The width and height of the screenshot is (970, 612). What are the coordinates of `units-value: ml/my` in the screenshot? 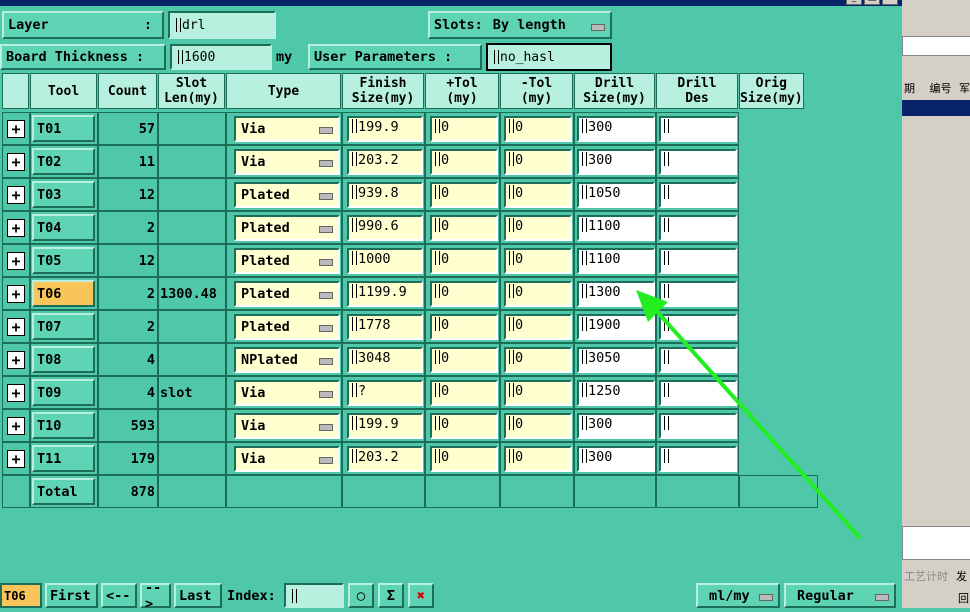 It's located at (729, 595).